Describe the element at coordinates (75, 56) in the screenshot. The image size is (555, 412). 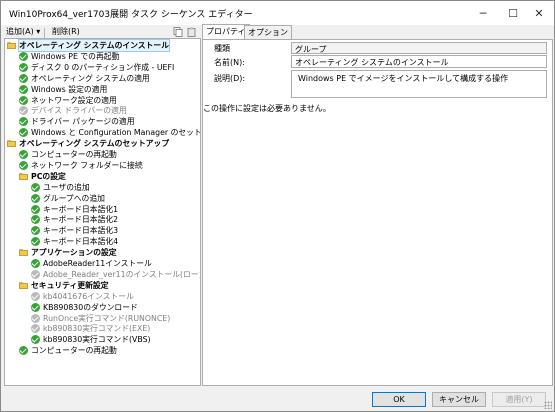
I see `tree-item-label: Windows PE での再起動` at that location.